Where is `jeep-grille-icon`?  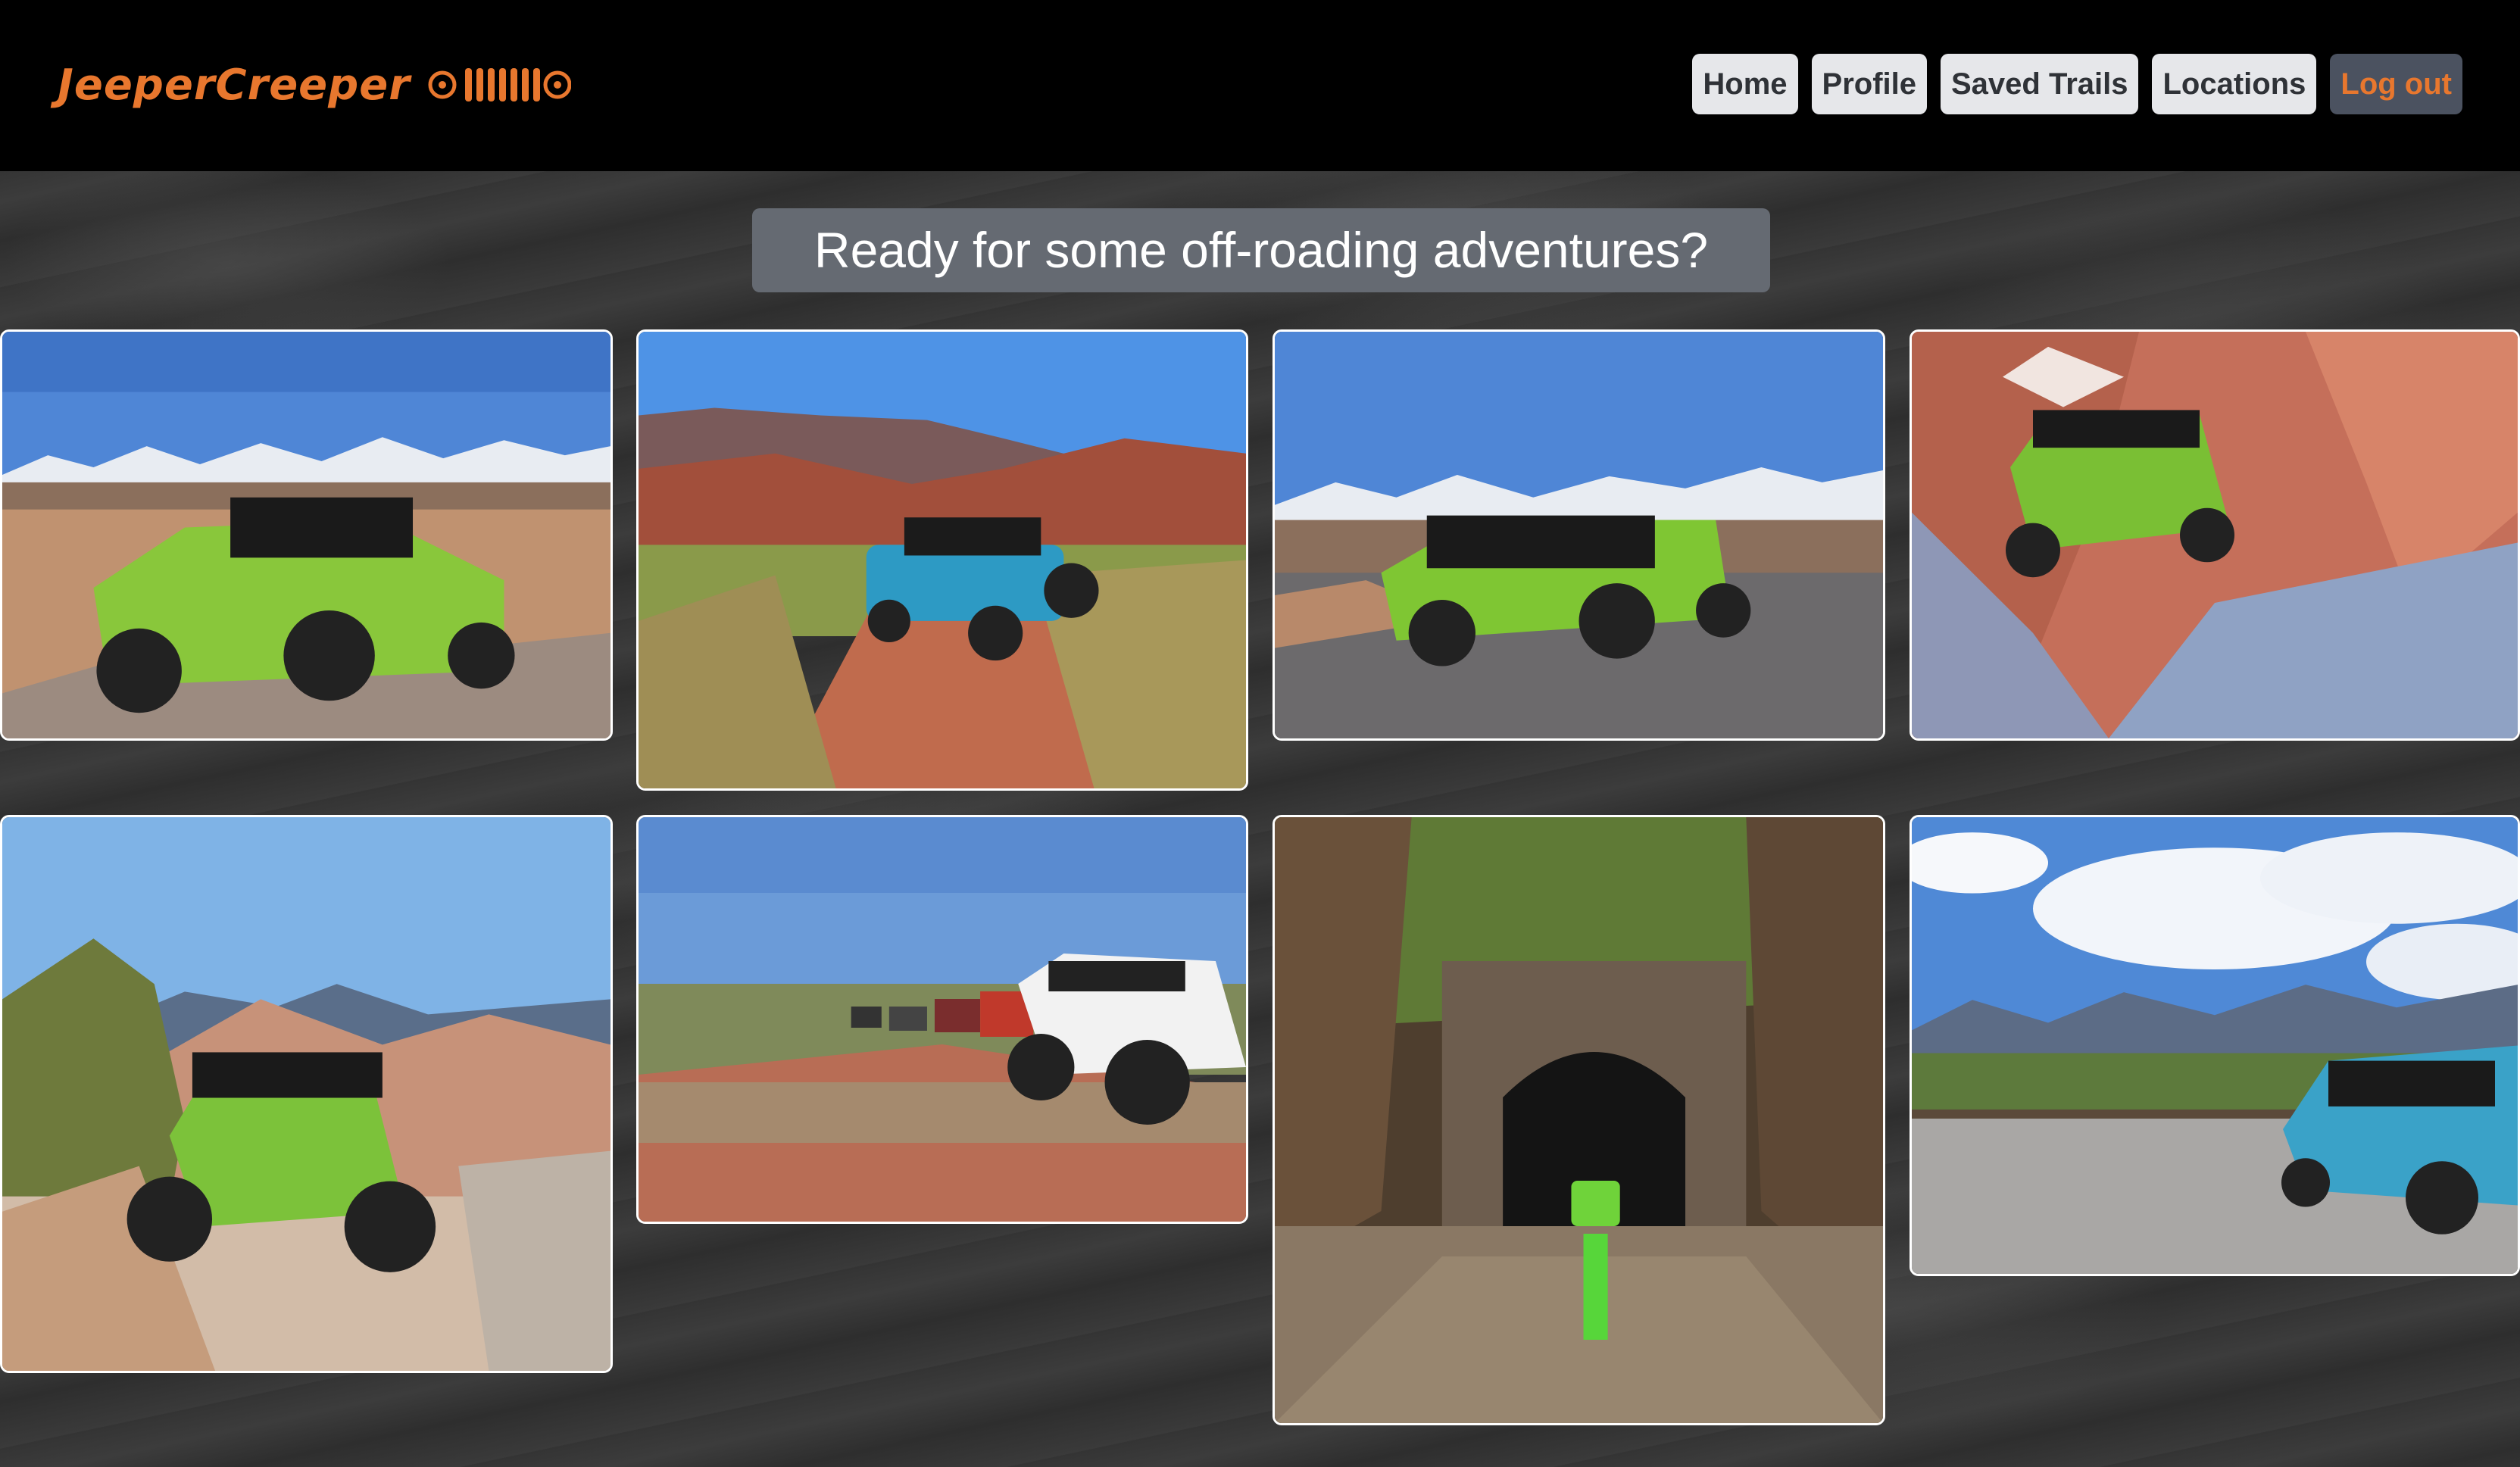 jeep-grille-icon is located at coordinates (499, 84).